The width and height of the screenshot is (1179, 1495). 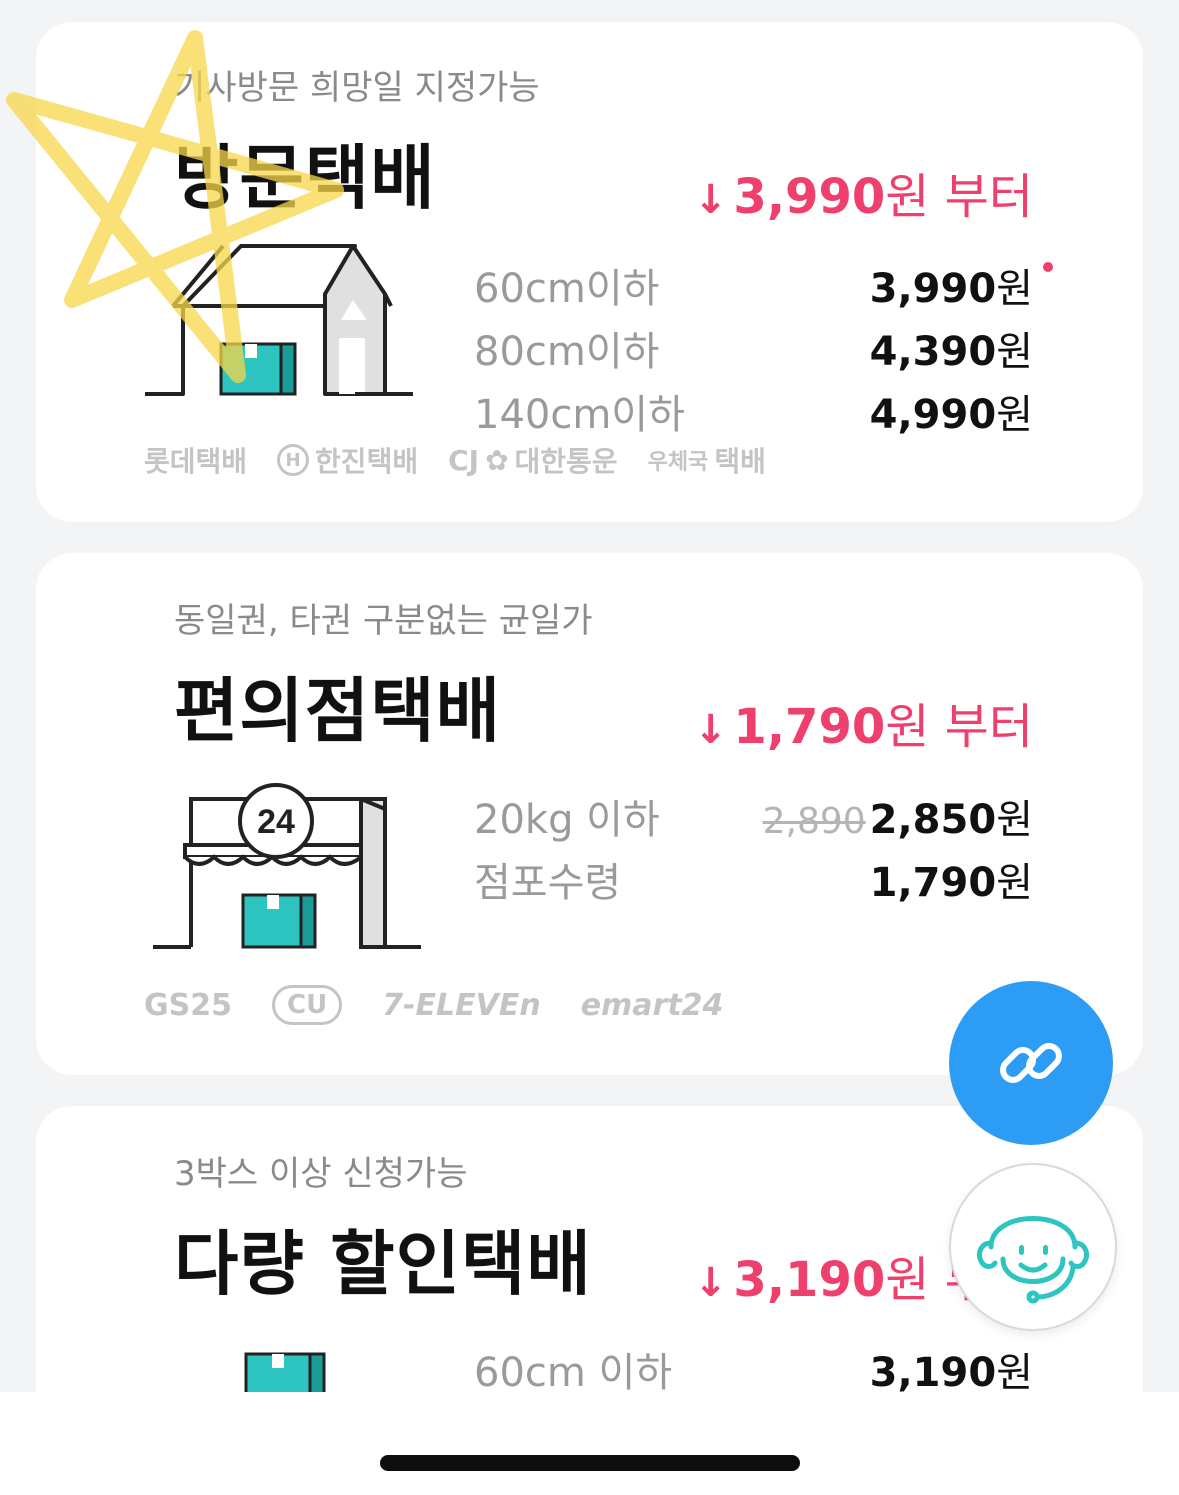 I want to click on new-dot-badge, so click(x=1048, y=267).